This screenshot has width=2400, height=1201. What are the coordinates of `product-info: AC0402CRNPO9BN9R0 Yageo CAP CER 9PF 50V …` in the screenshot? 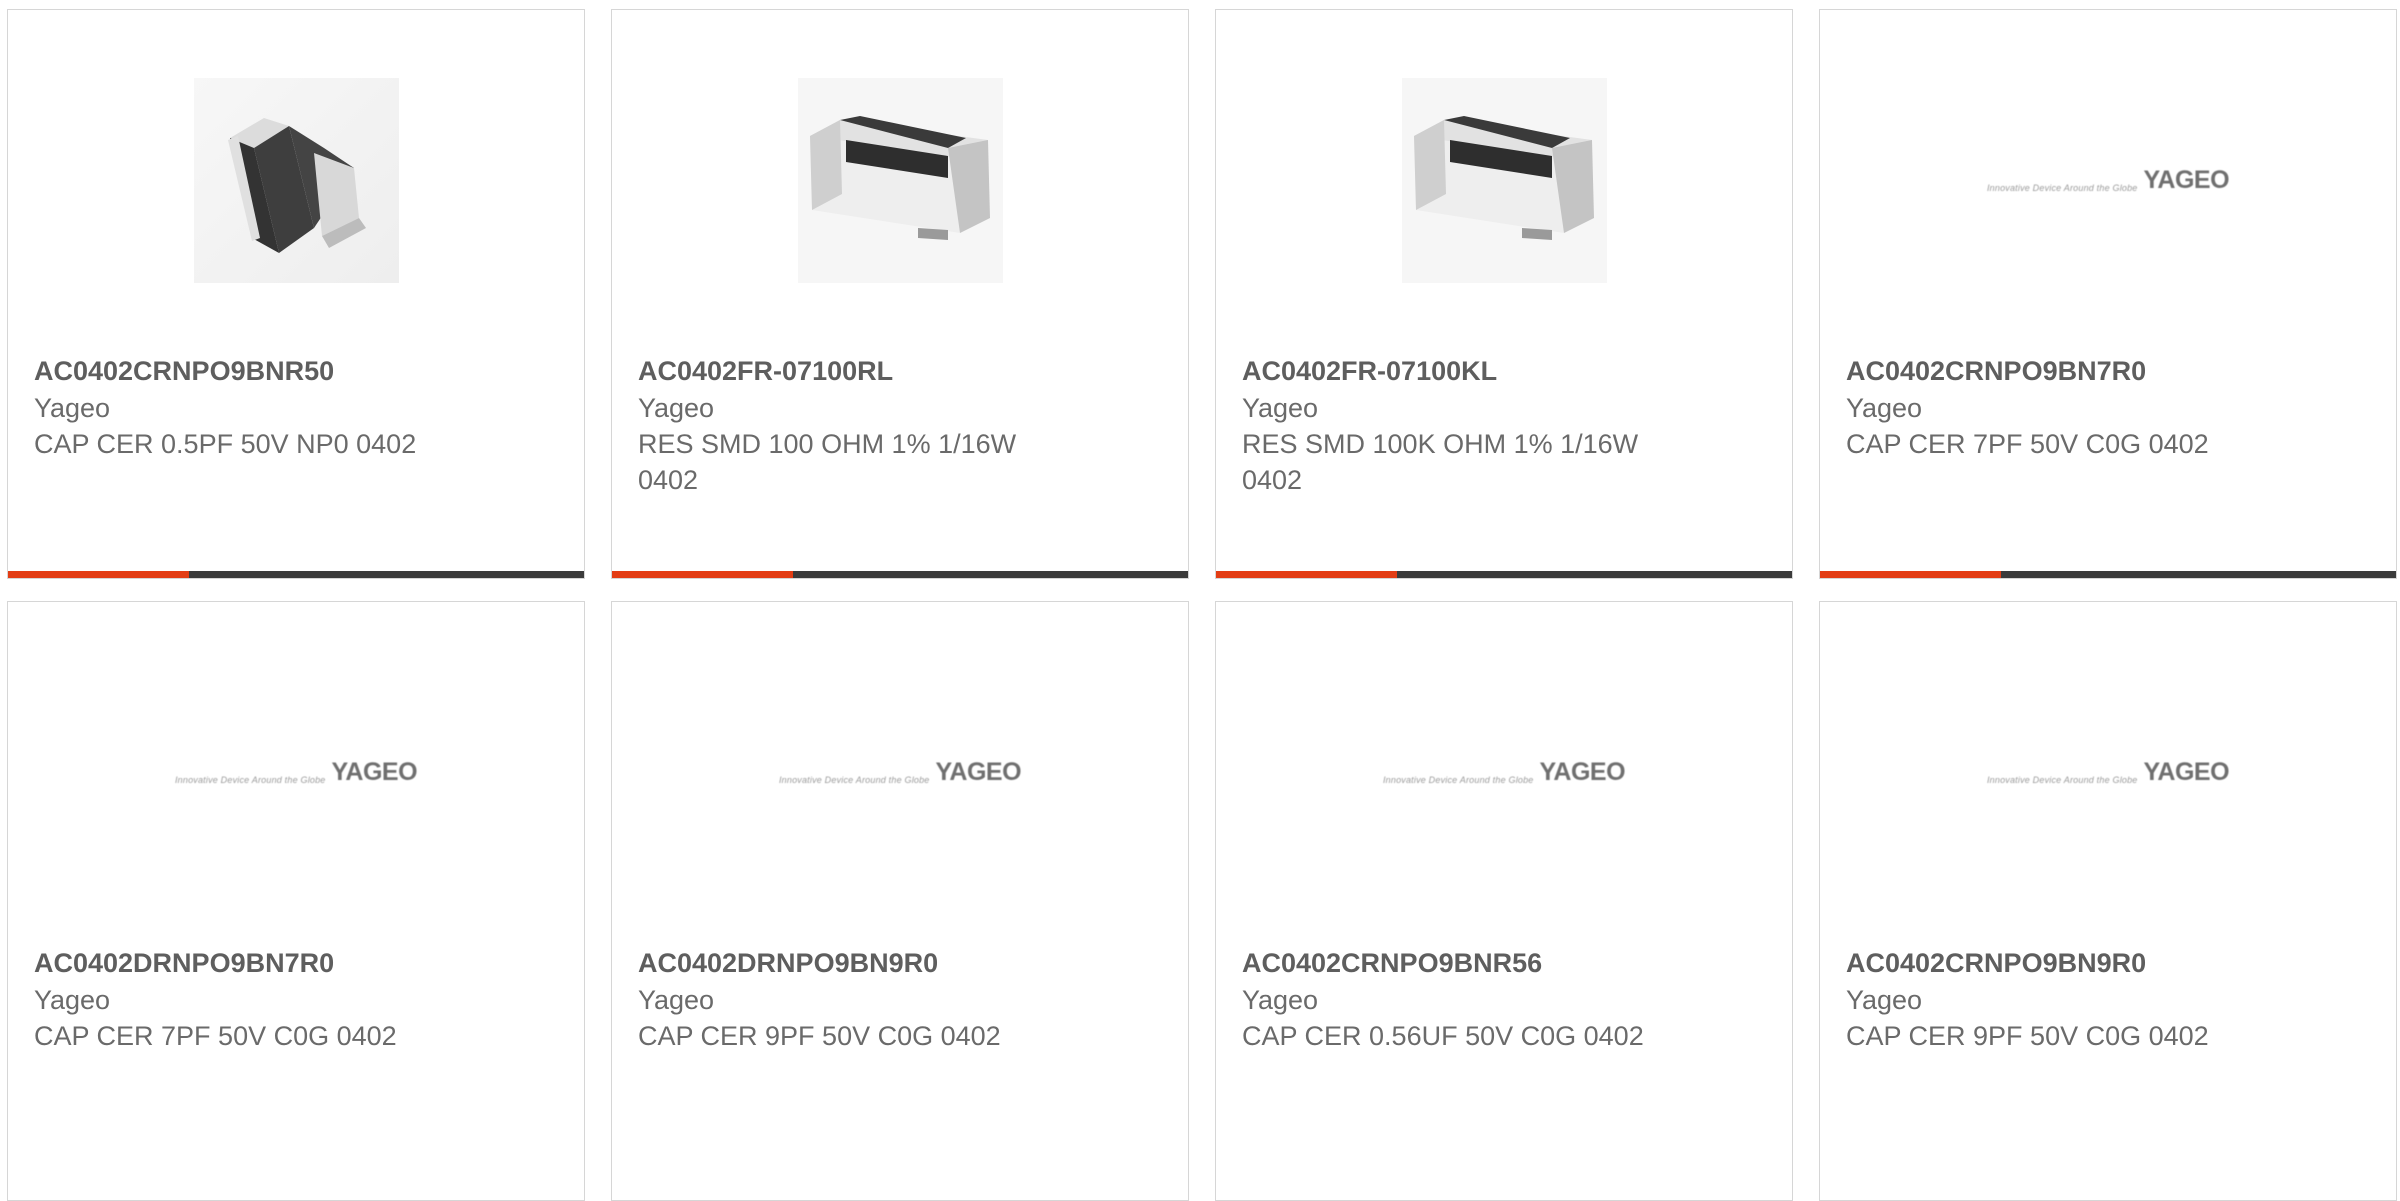 It's located at (2056, 999).